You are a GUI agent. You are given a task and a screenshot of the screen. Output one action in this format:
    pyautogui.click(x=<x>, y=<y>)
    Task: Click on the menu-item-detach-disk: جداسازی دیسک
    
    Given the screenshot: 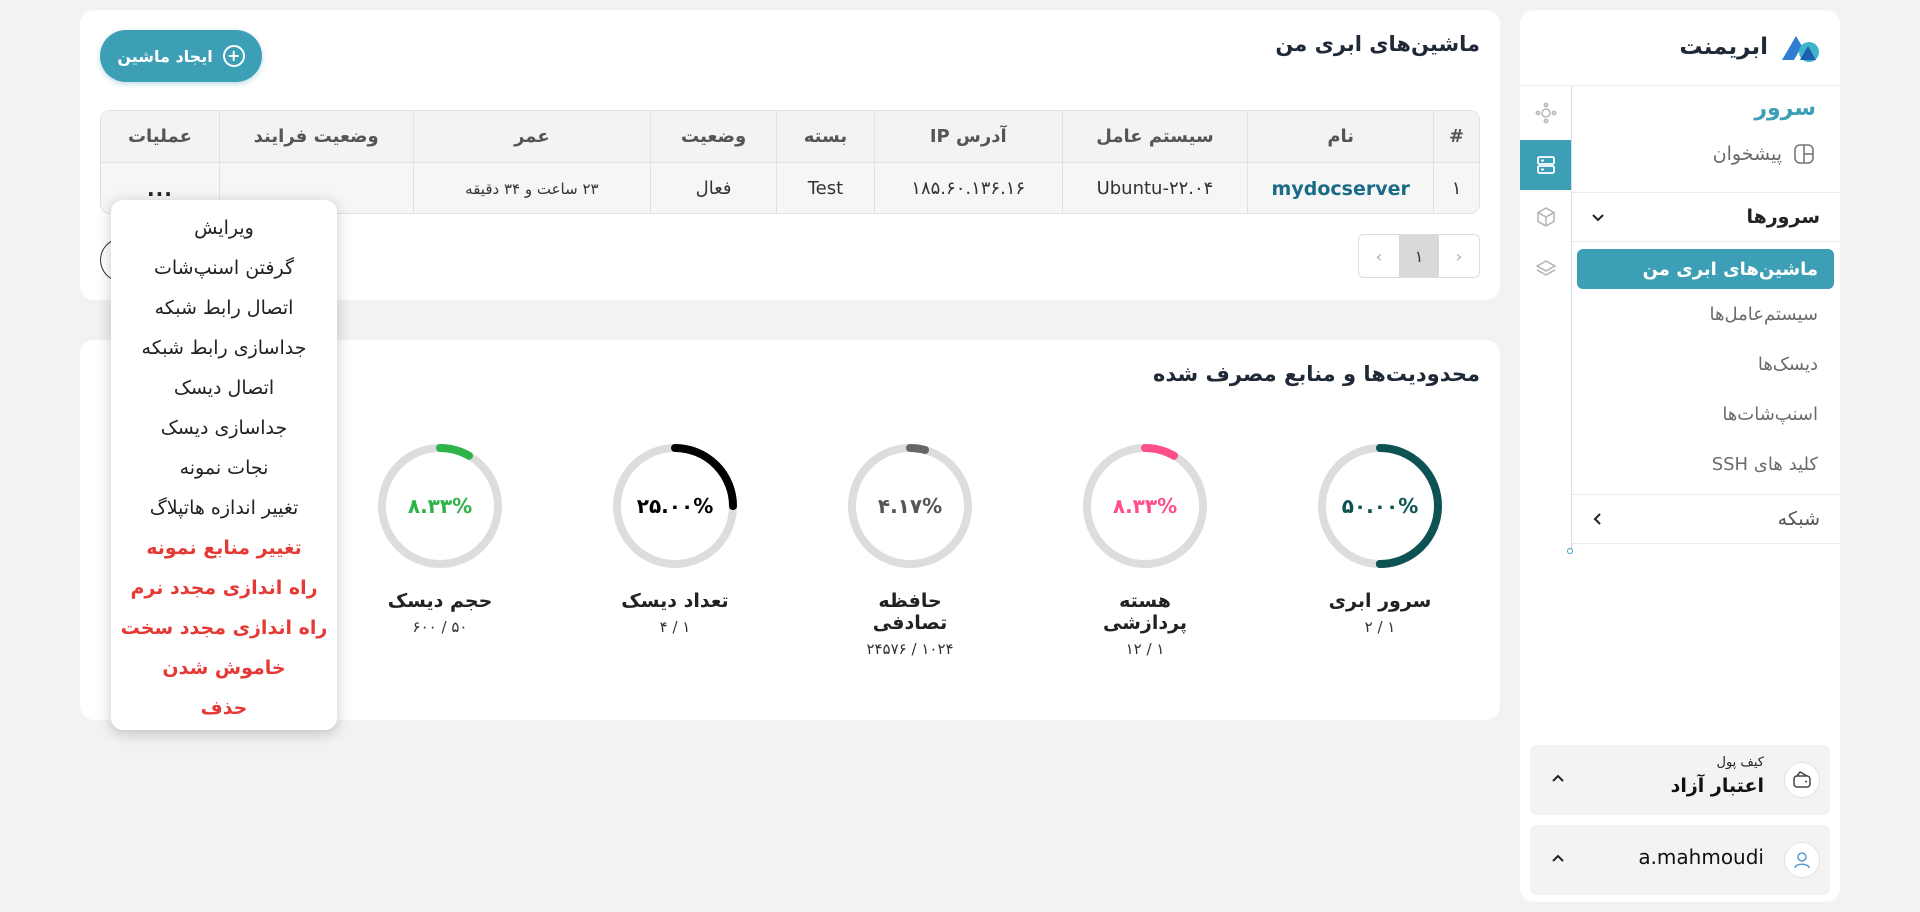 What is the action you would take?
    pyautogui.click(x=224, y=428)
    